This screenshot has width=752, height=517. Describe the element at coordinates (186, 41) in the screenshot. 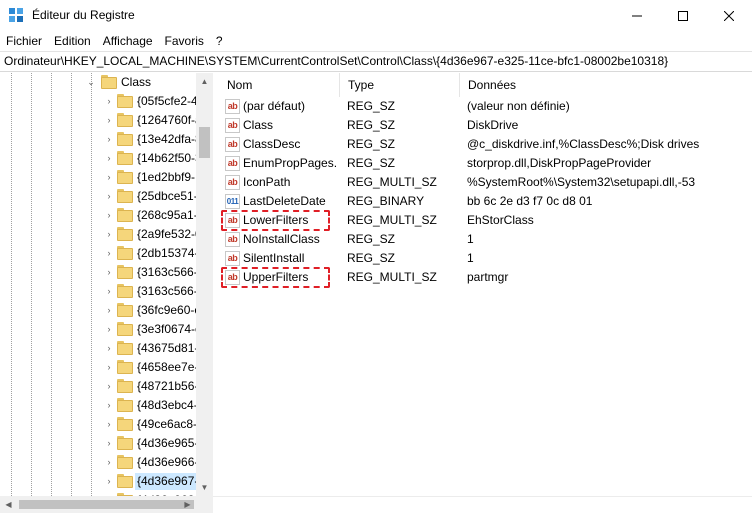

I see `menu-favoris: Favoris` at that location.